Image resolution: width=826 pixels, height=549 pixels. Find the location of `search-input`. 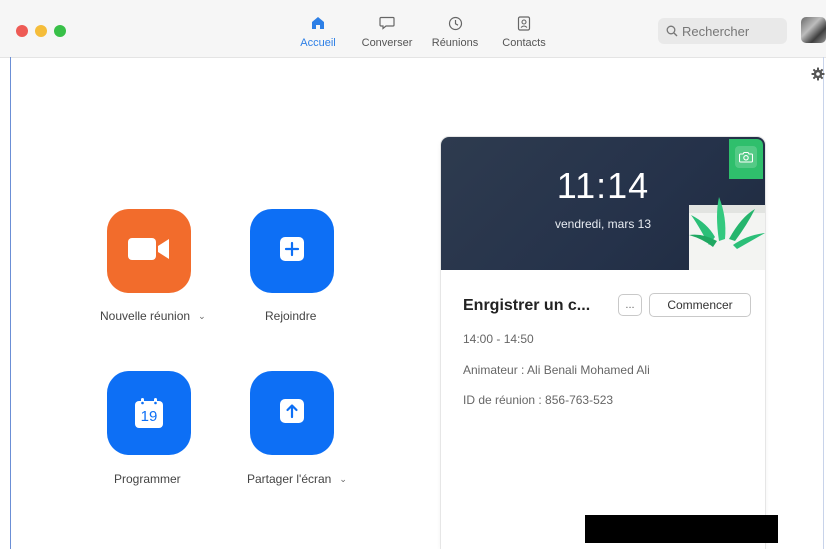

search-input is located at coordinates (732, 31).